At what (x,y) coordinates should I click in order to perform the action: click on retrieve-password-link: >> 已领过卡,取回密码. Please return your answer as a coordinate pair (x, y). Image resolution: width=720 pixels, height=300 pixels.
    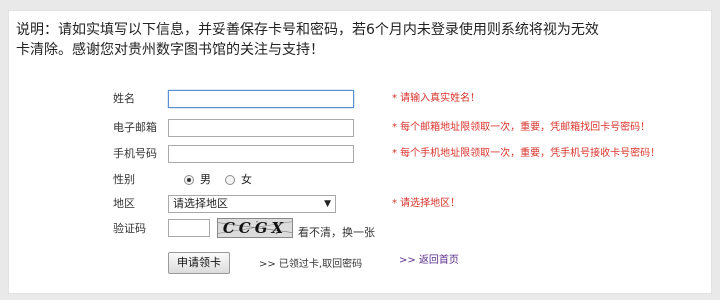
    Looking at the image, I should click on (310, 265).